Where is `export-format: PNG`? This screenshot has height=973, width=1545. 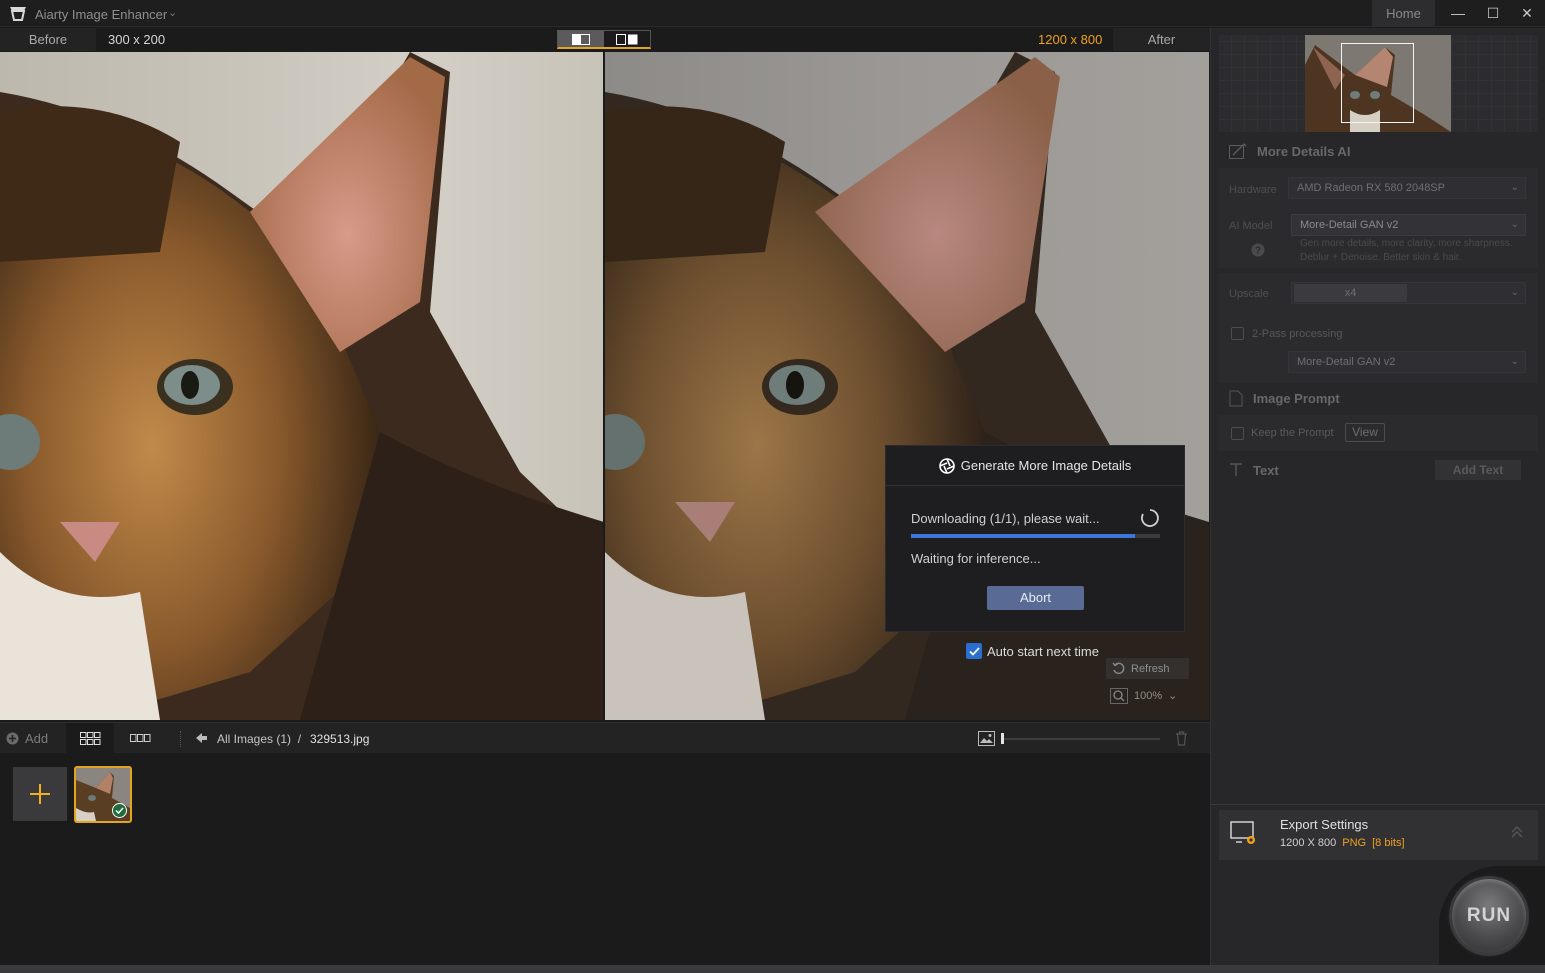 export-format: PNG is located at coordinates (1354, 843).